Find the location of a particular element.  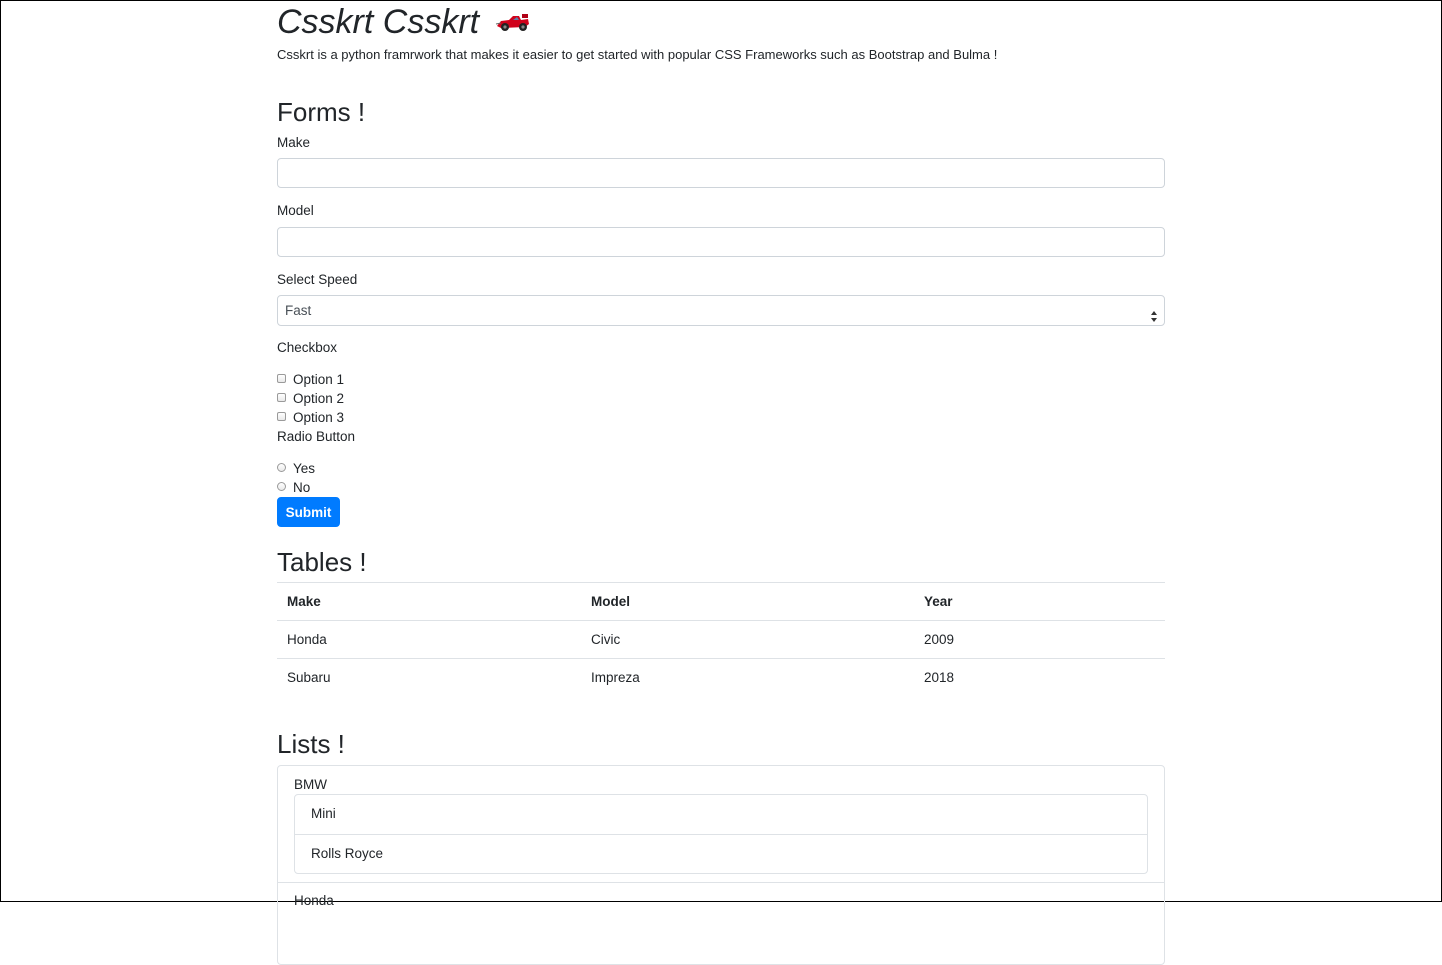

table-cell: Subaru is located at coordinates (429, 677).